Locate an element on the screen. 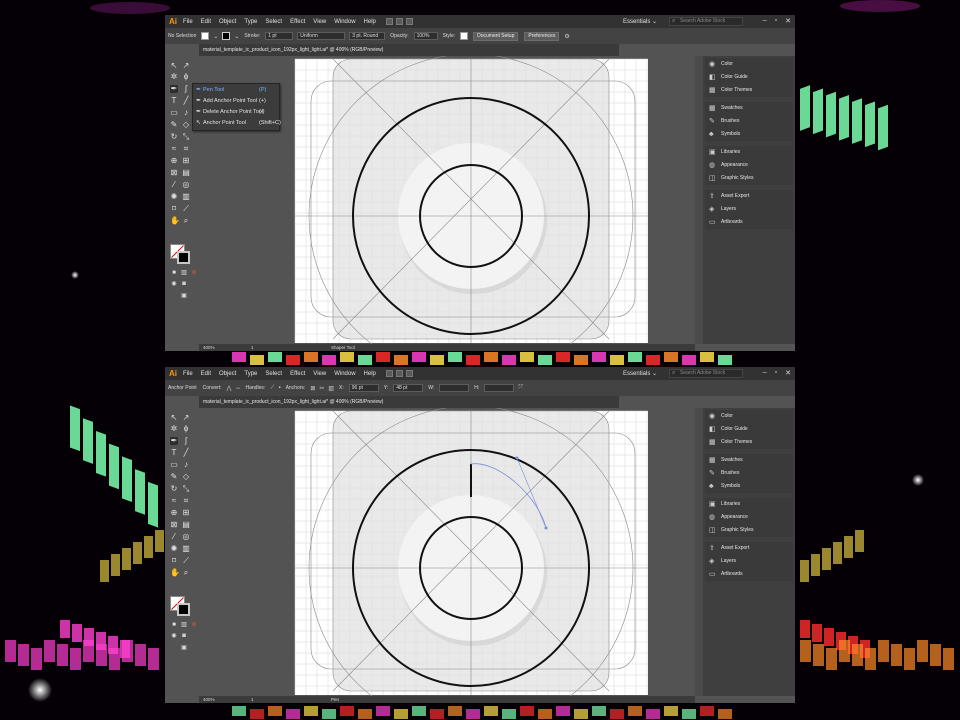  shaper-tool-icon: ✎ is located at coordinates (174, 477).